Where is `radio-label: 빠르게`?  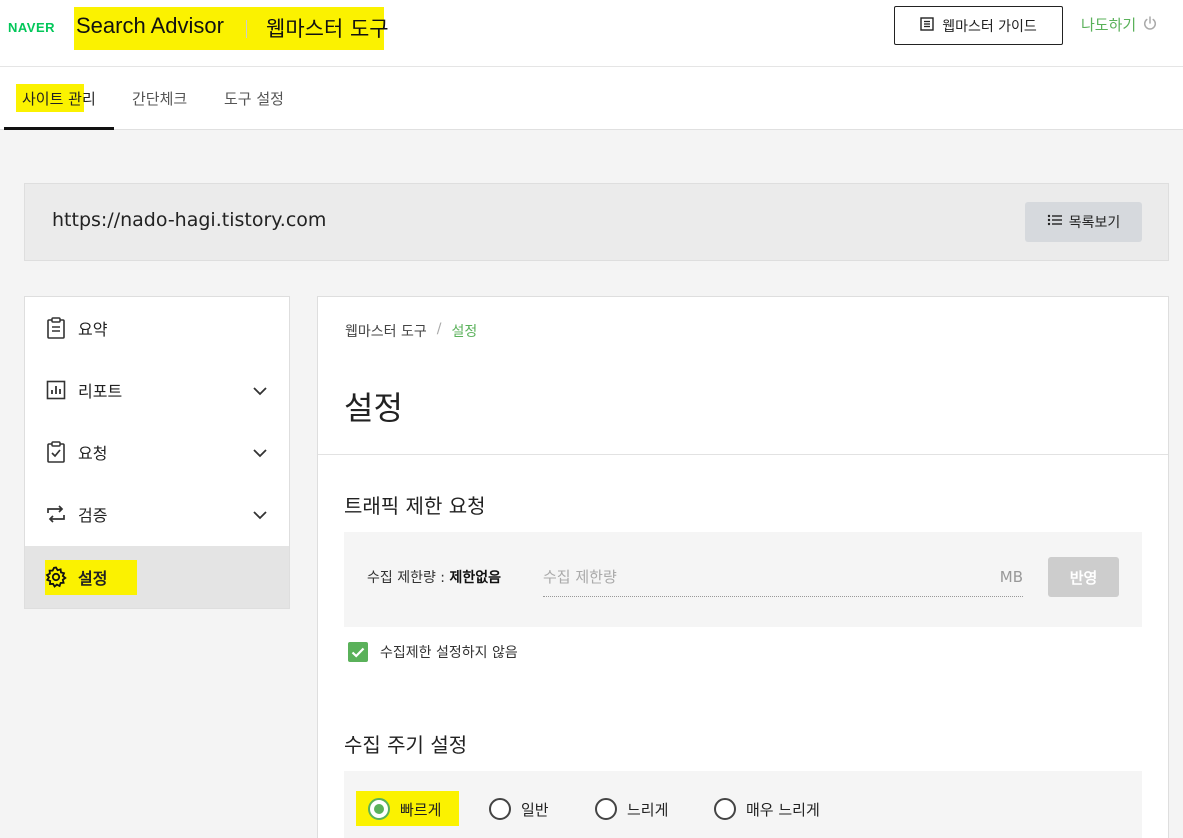 radio-label: 빠르게 is located at coordinates (421, 809).